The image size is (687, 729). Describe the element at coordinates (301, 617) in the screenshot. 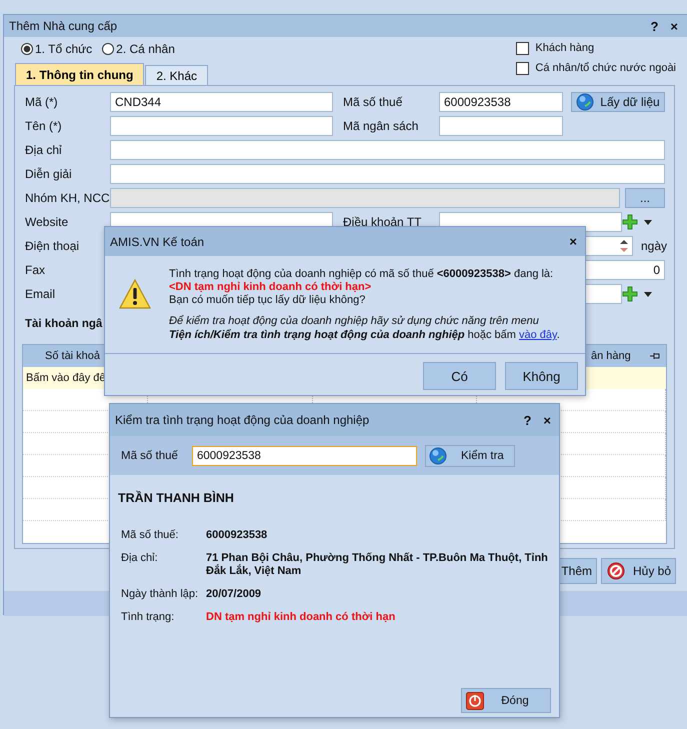

I see `detail-value: DN tạm nghỉ kinh doanh có thời hạn` at that location.